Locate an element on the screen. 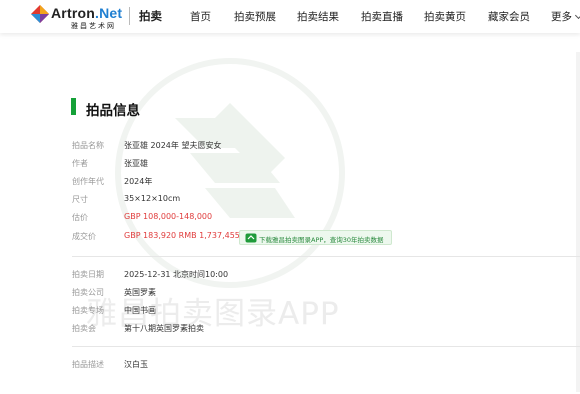  auction-value: 中国书画 is located at coordinates (140, 310).